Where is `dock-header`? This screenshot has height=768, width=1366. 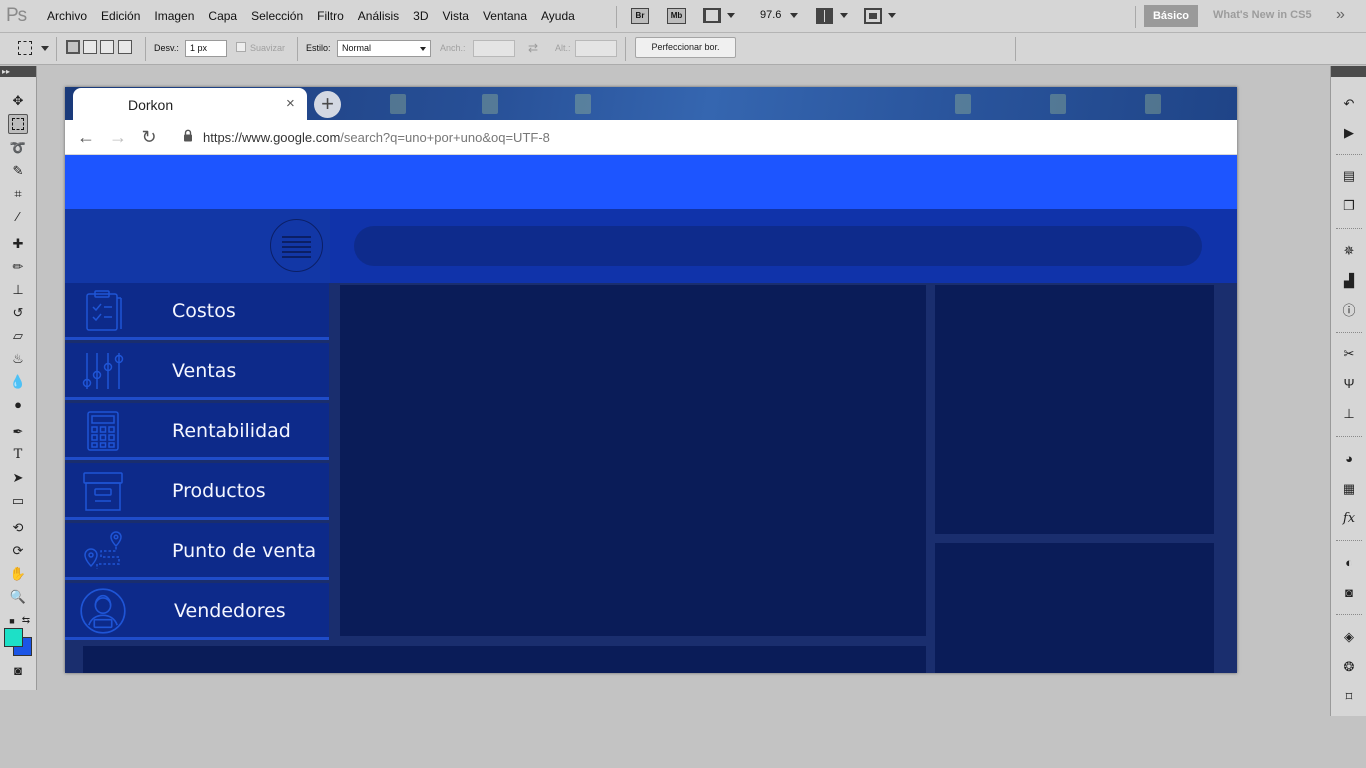 dock-header is located at coordinates (1348, 71).